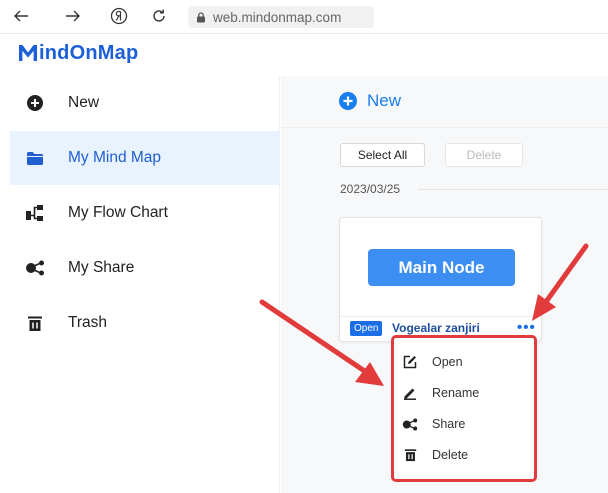  What do you see at coordinates (115, 157) in the screenshot?
I see `sidebar-item-label: My Mind Map` at bounding box center [115, 157].